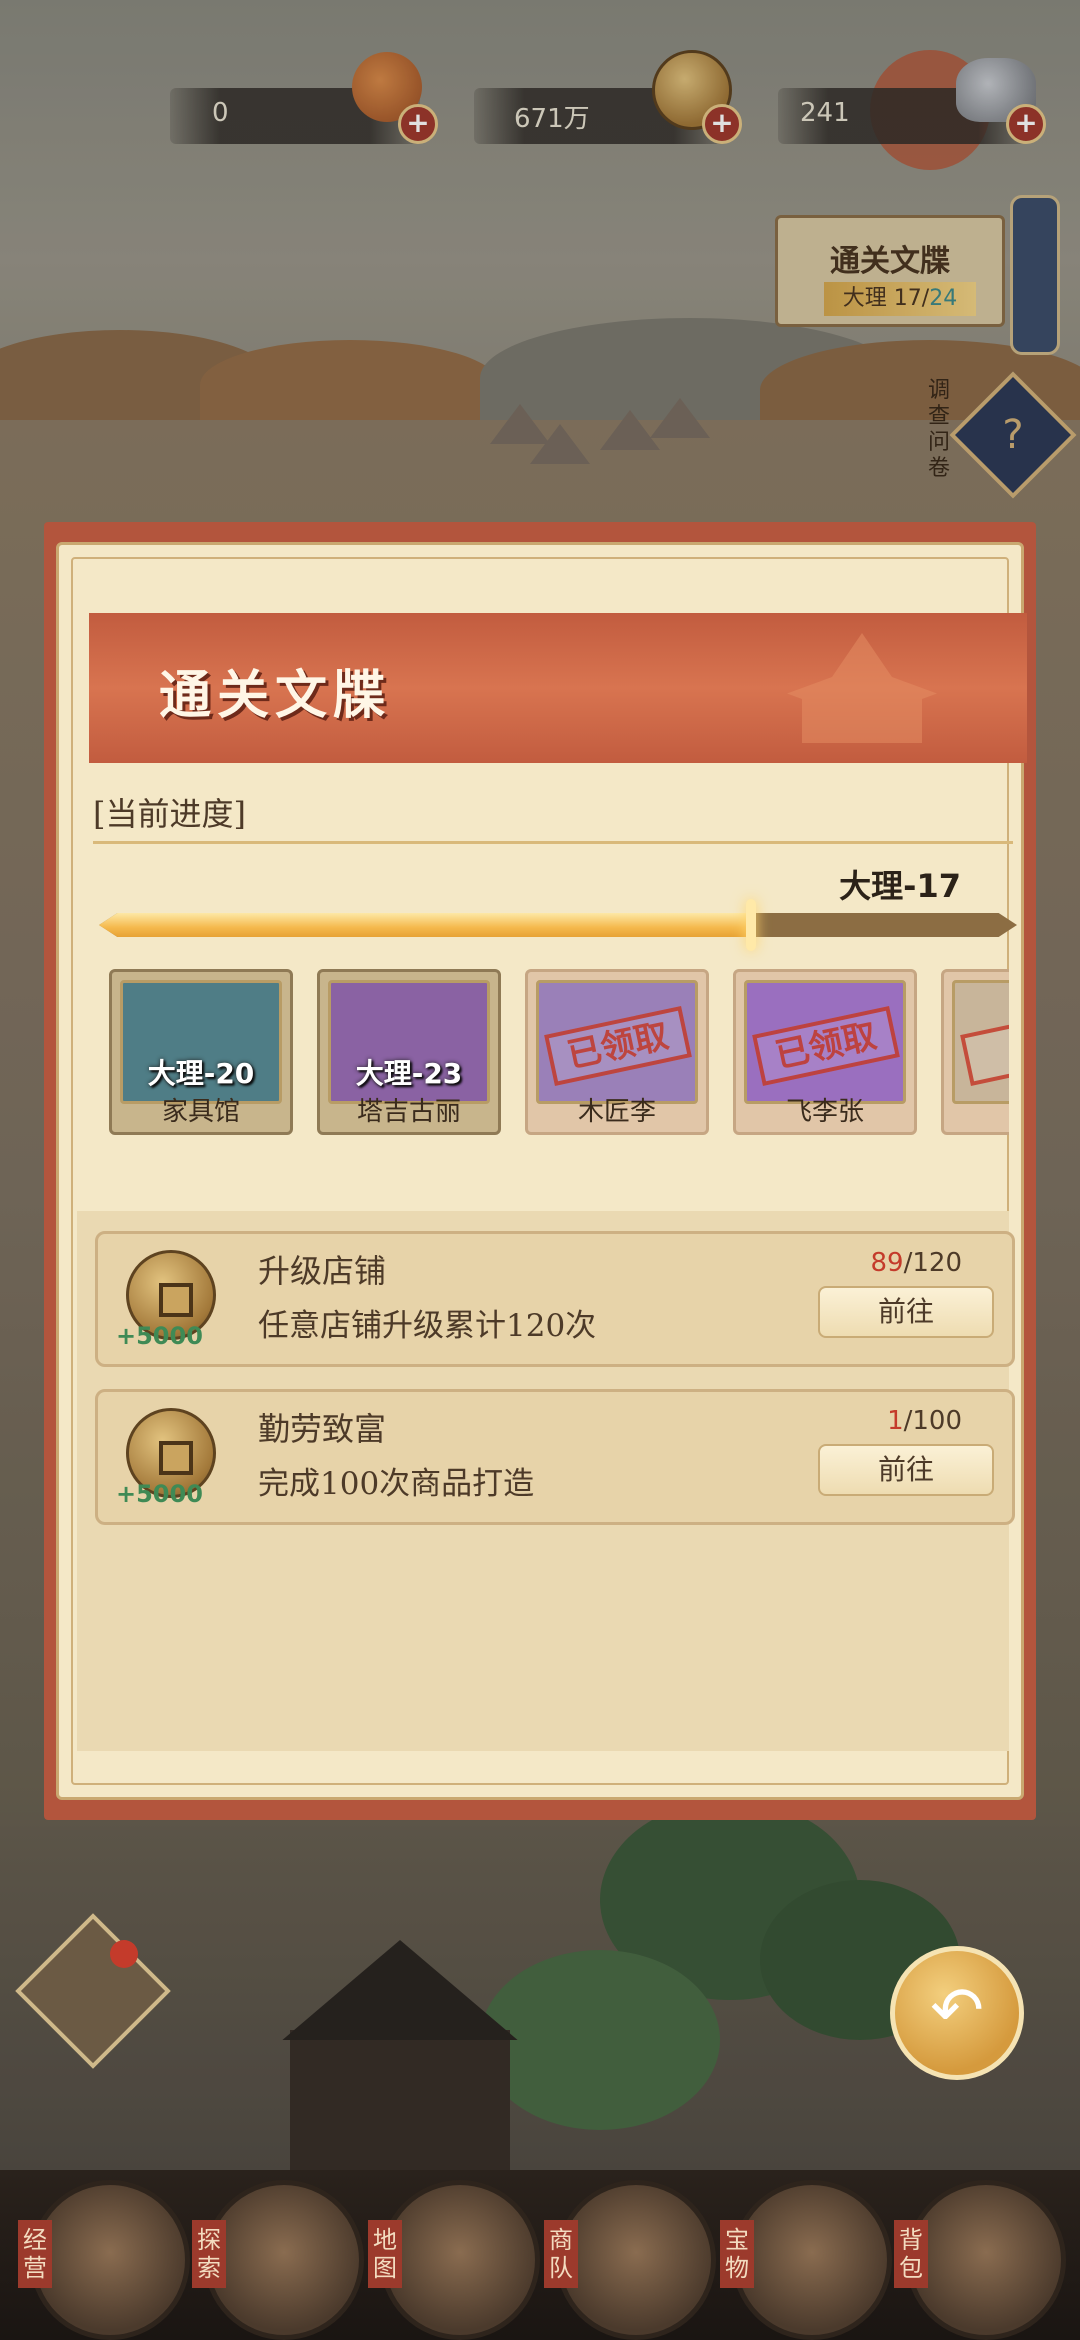 The image size is (1080, 2340). Describe the element at coordinates (862, 688) in the screenshot. I see `palace-decoration-icon` at that location.